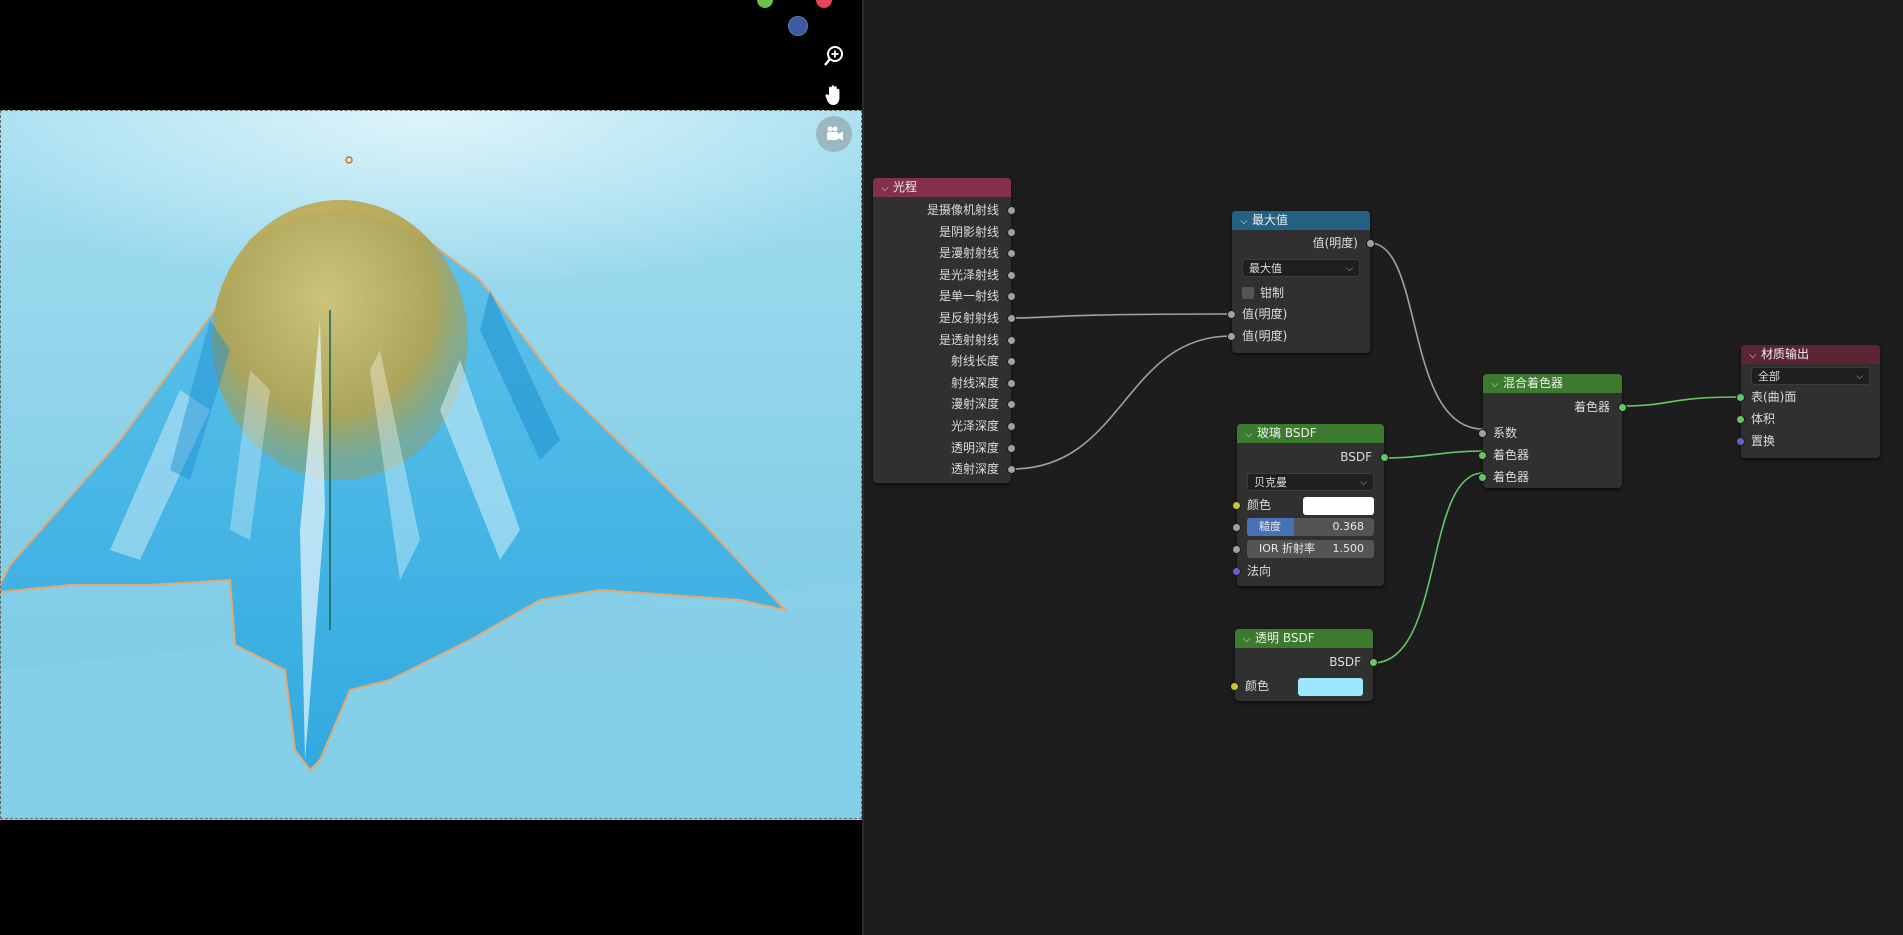 The width and height of the screenshot is (1903, 935). What do you see at coordinates (1774, 397) in the screenshot?
I see `surface-label: 表(曲)面` at bounding box center [1774, 397].